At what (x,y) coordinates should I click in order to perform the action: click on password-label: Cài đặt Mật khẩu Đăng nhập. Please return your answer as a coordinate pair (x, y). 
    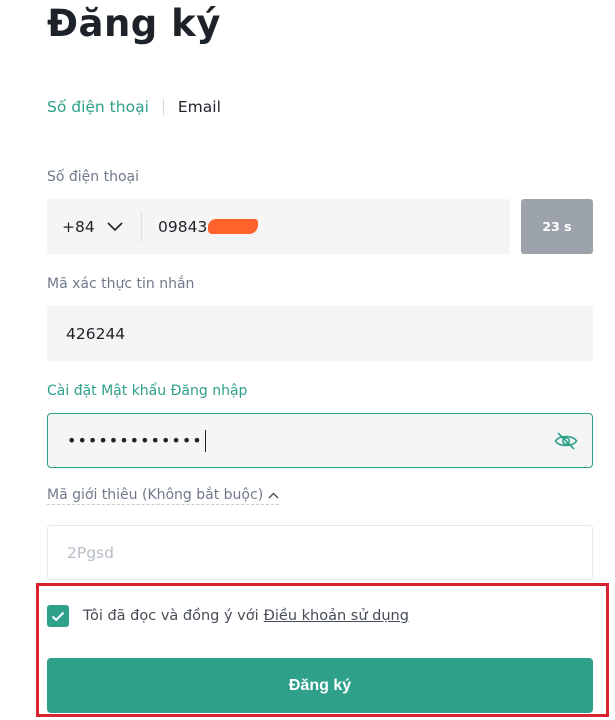
    Looking at the image, I should click on (147, 391).